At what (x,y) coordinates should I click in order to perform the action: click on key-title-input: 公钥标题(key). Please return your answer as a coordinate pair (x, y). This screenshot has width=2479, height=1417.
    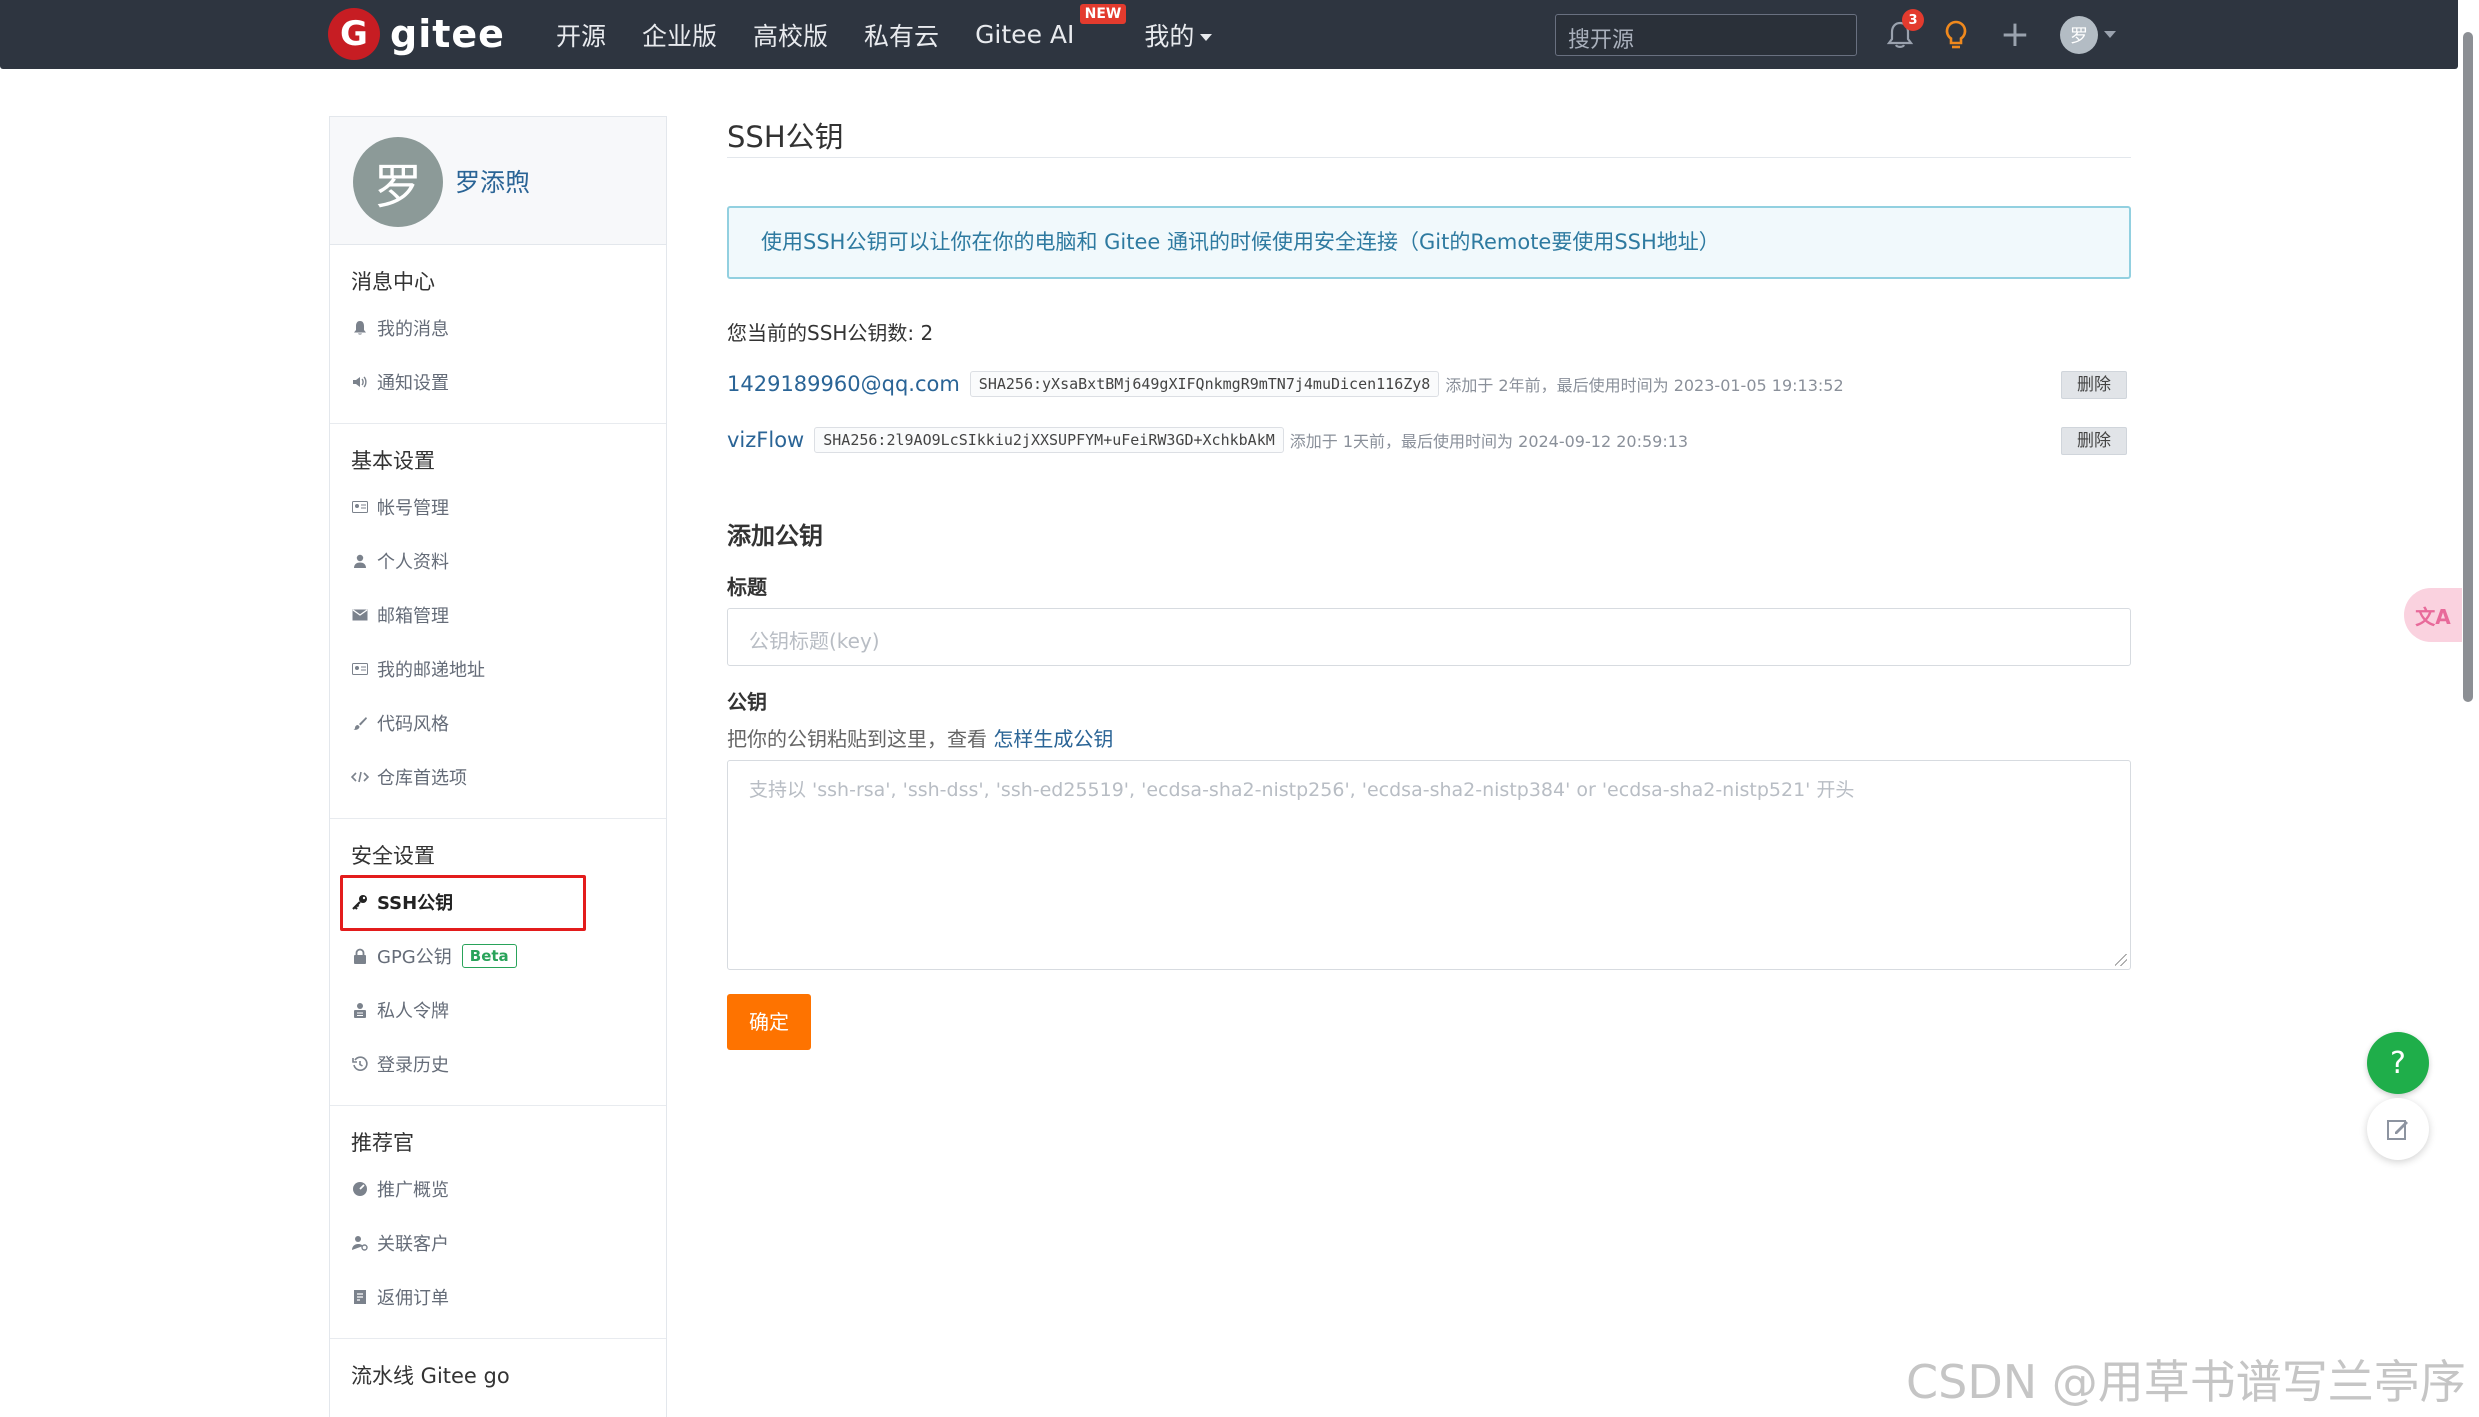
    Looking at the image, I should click on (1429, 637).